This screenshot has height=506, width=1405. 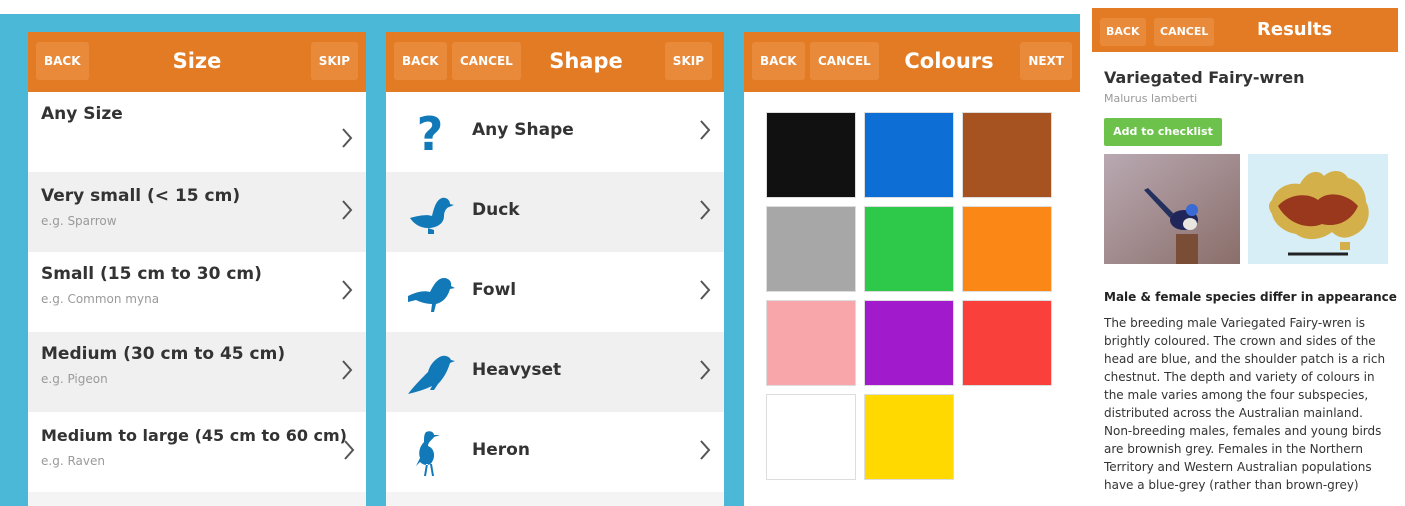 I want to click on colour-cancel-button: CANCEL, so click(x=844, y=61).